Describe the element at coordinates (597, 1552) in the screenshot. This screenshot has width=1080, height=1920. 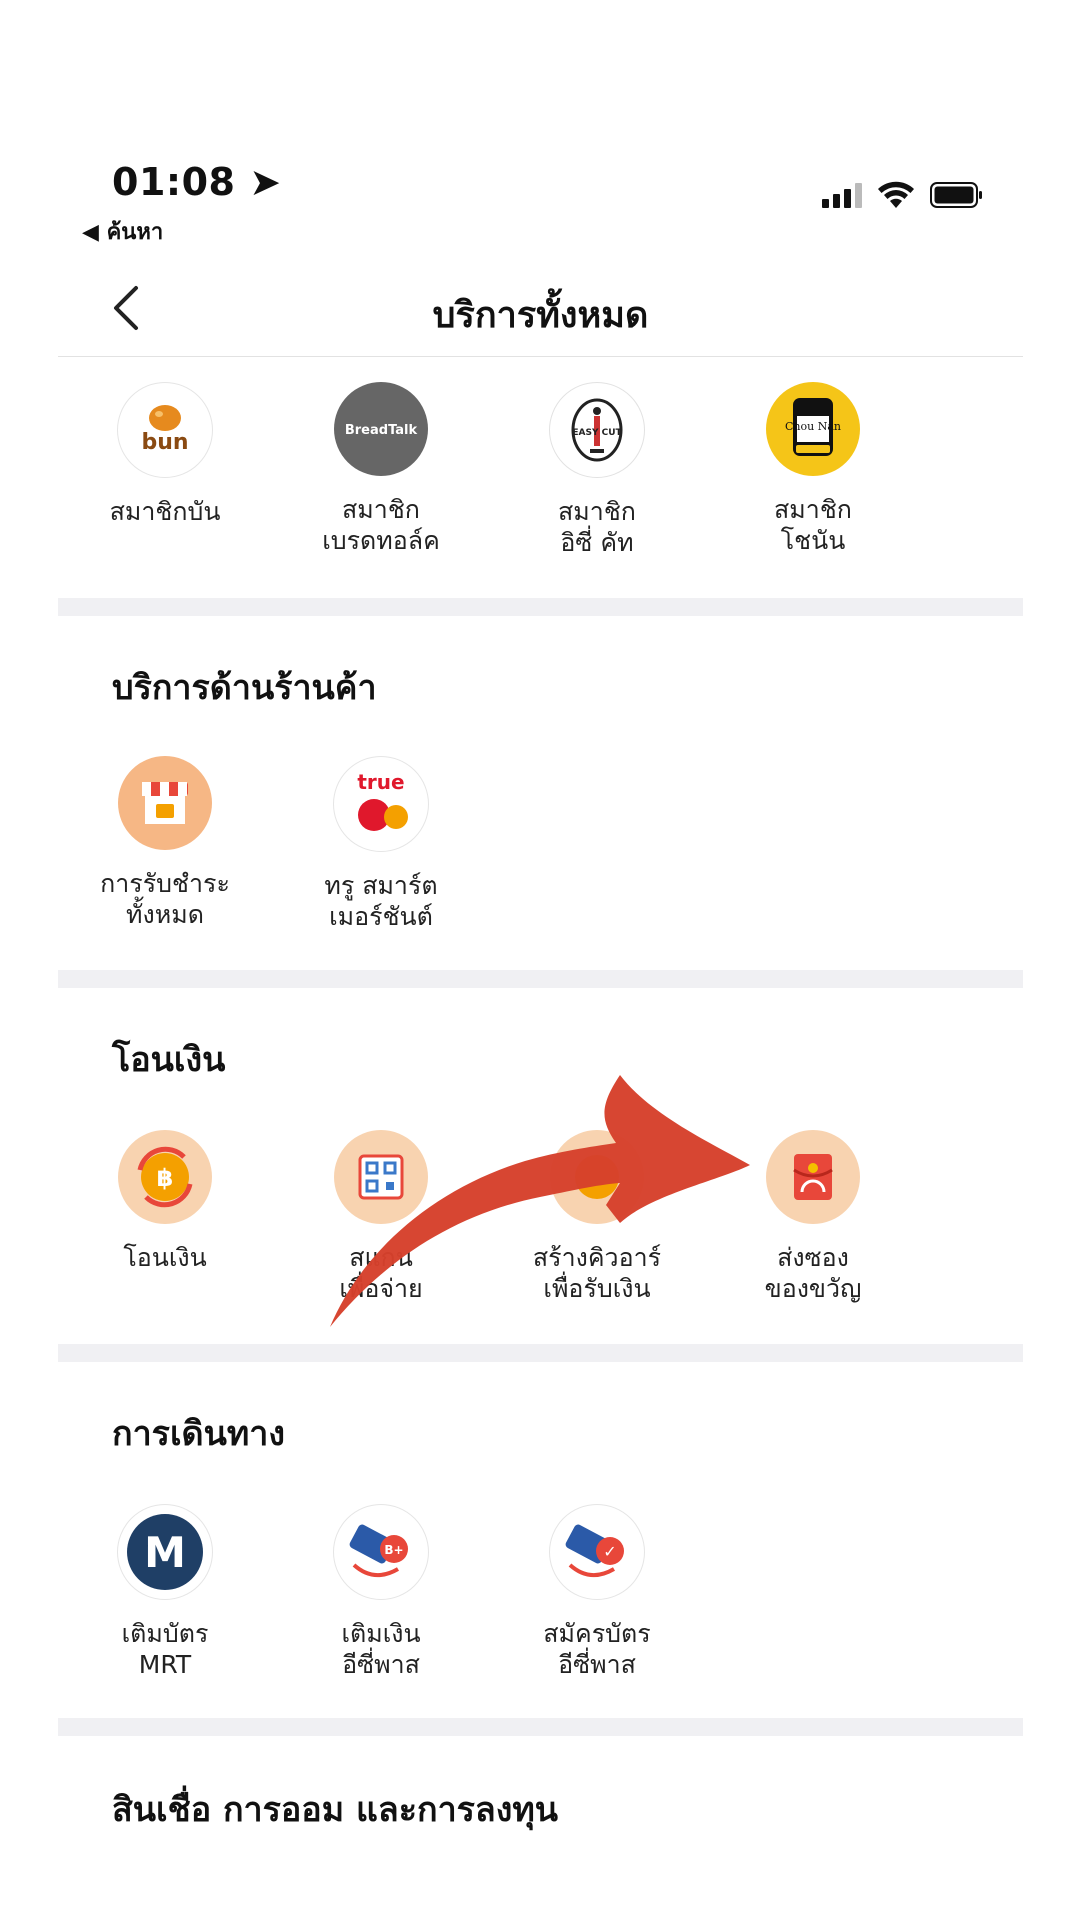
I see `easypass-register-icon: ✓` at that location.